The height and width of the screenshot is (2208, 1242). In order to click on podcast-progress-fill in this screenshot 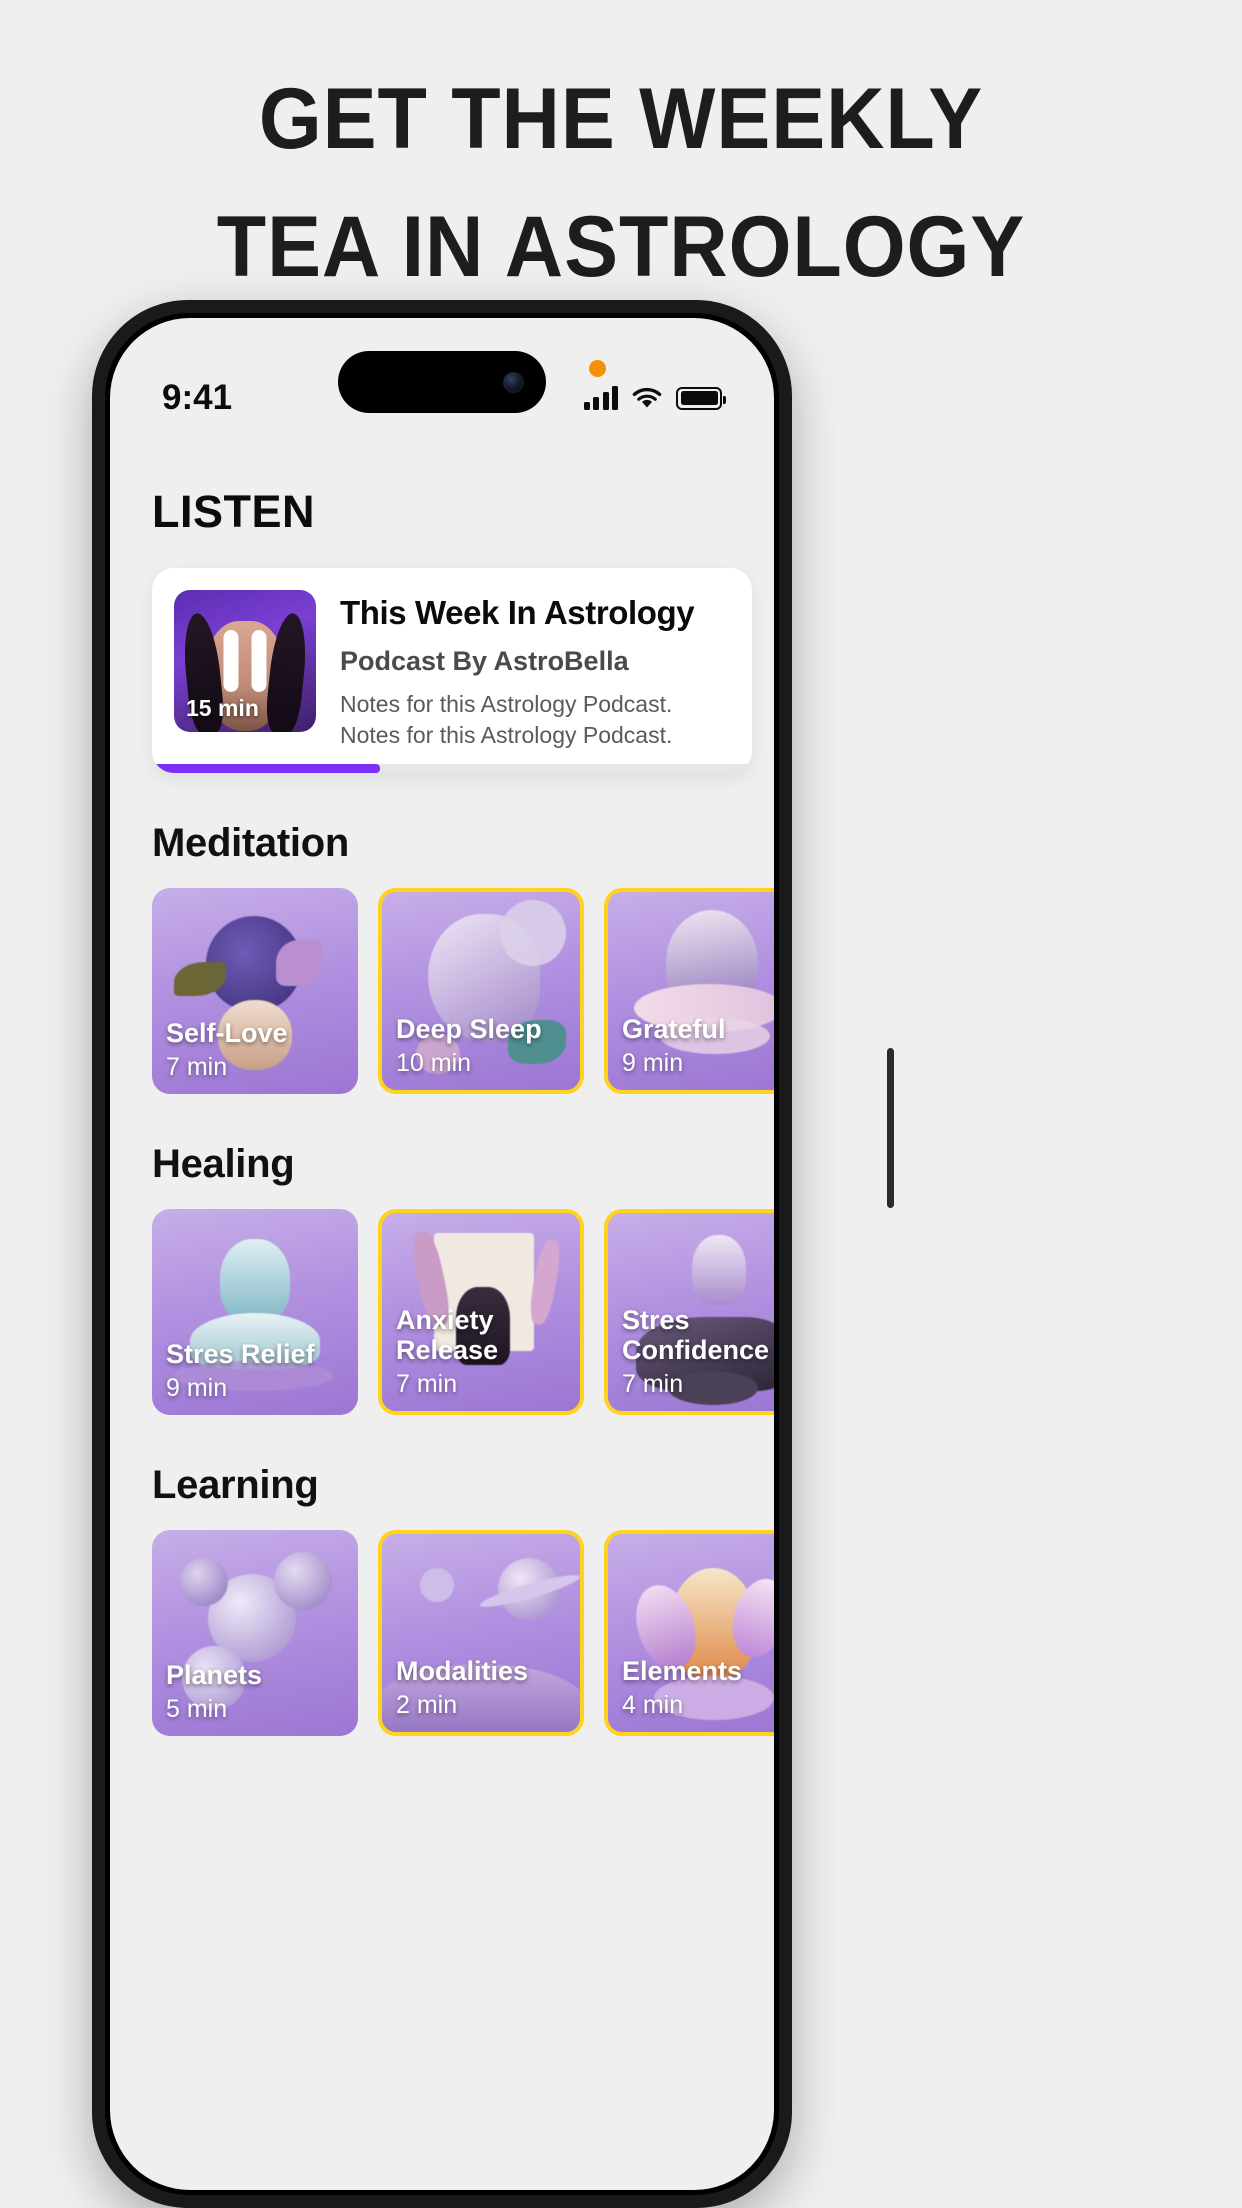, I will do `click(266, 768)`.